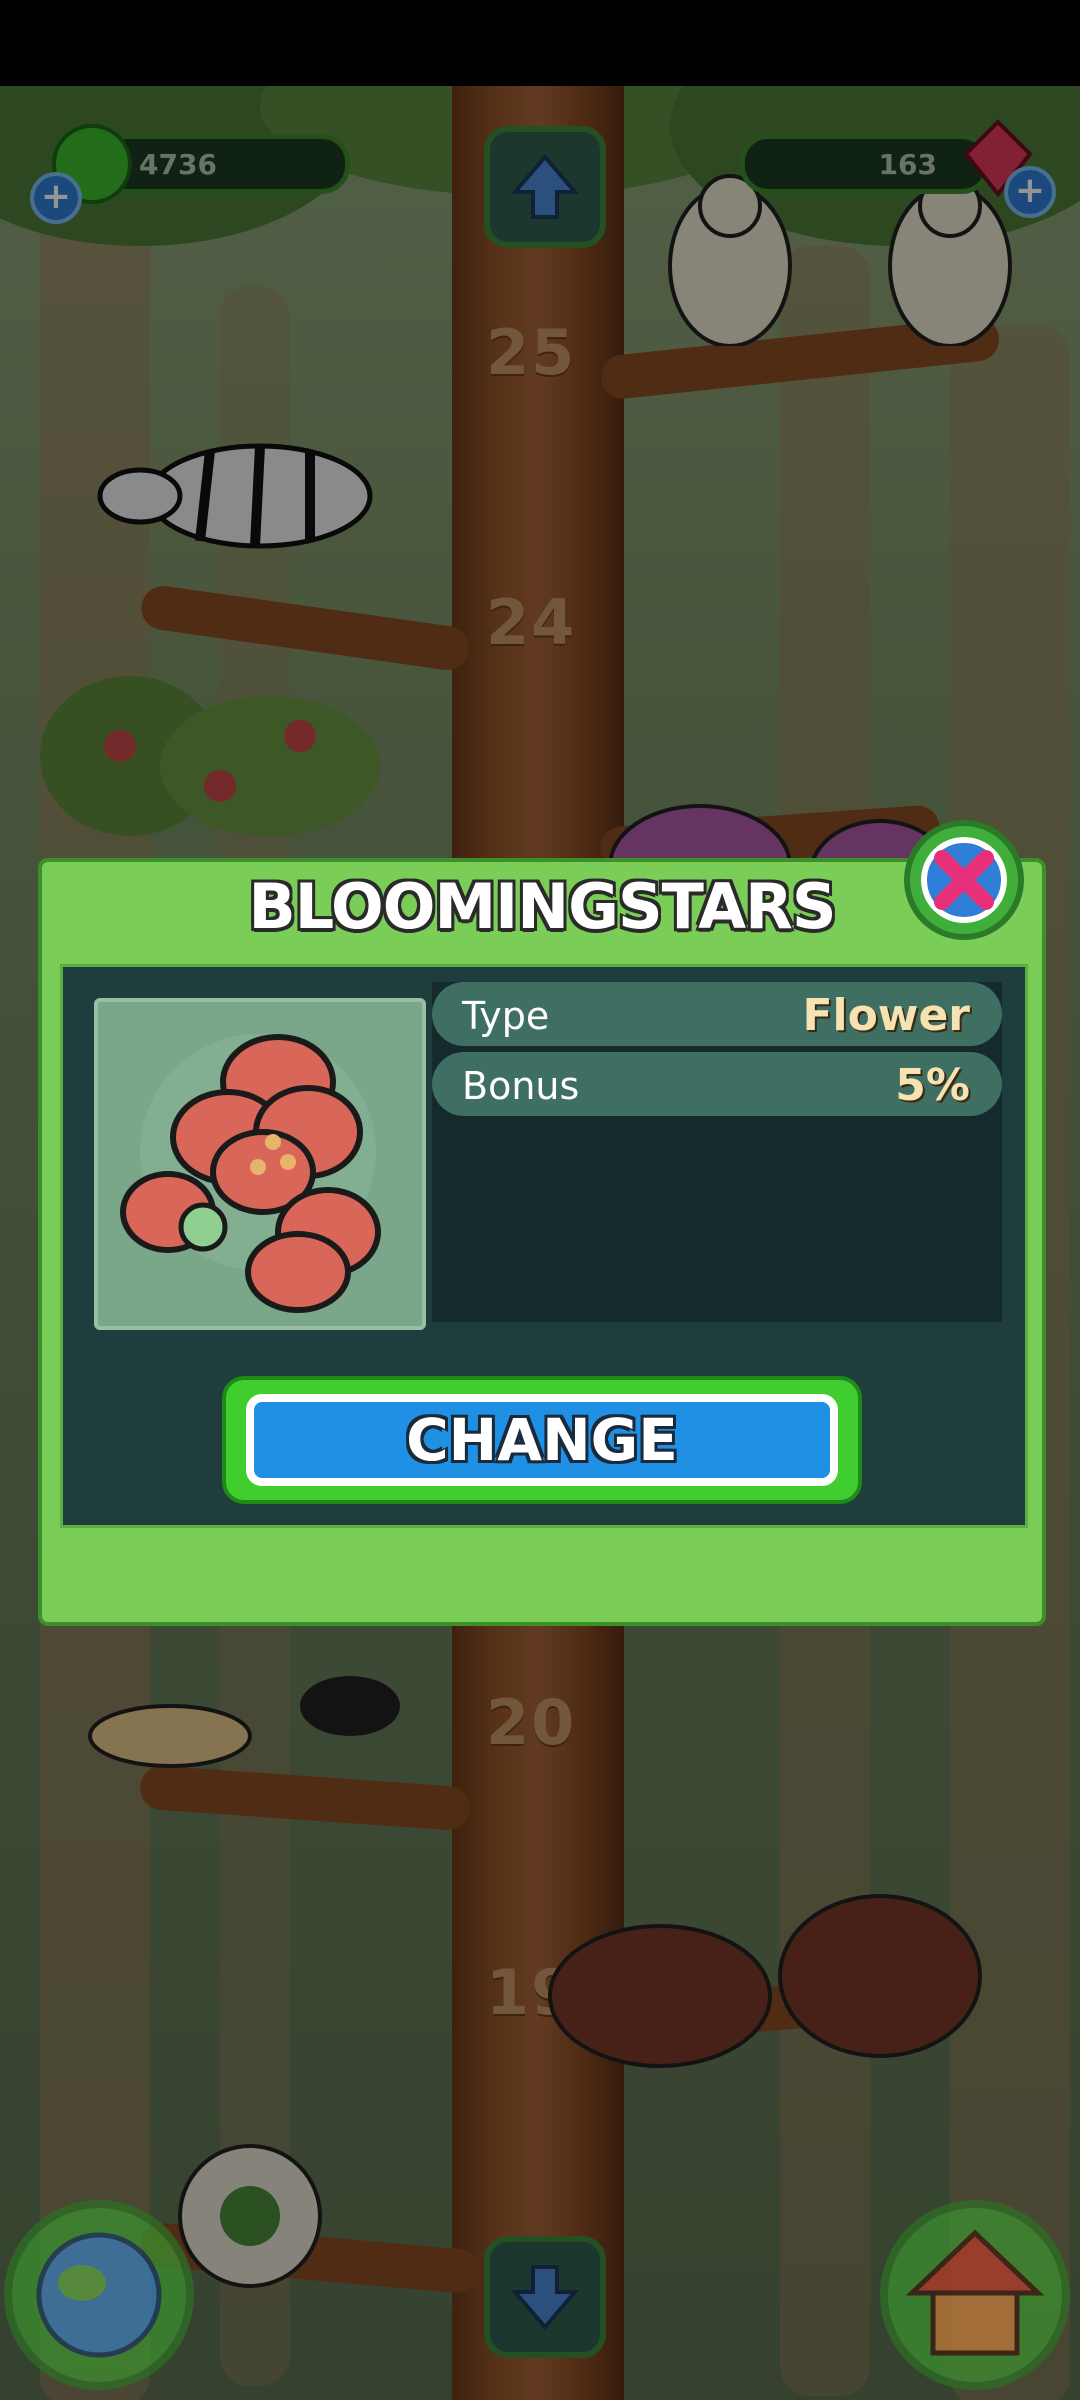 Image resolution: width=1080 pixels, height=2400 pixels. I want to click on close-icon, so click(964, 880).